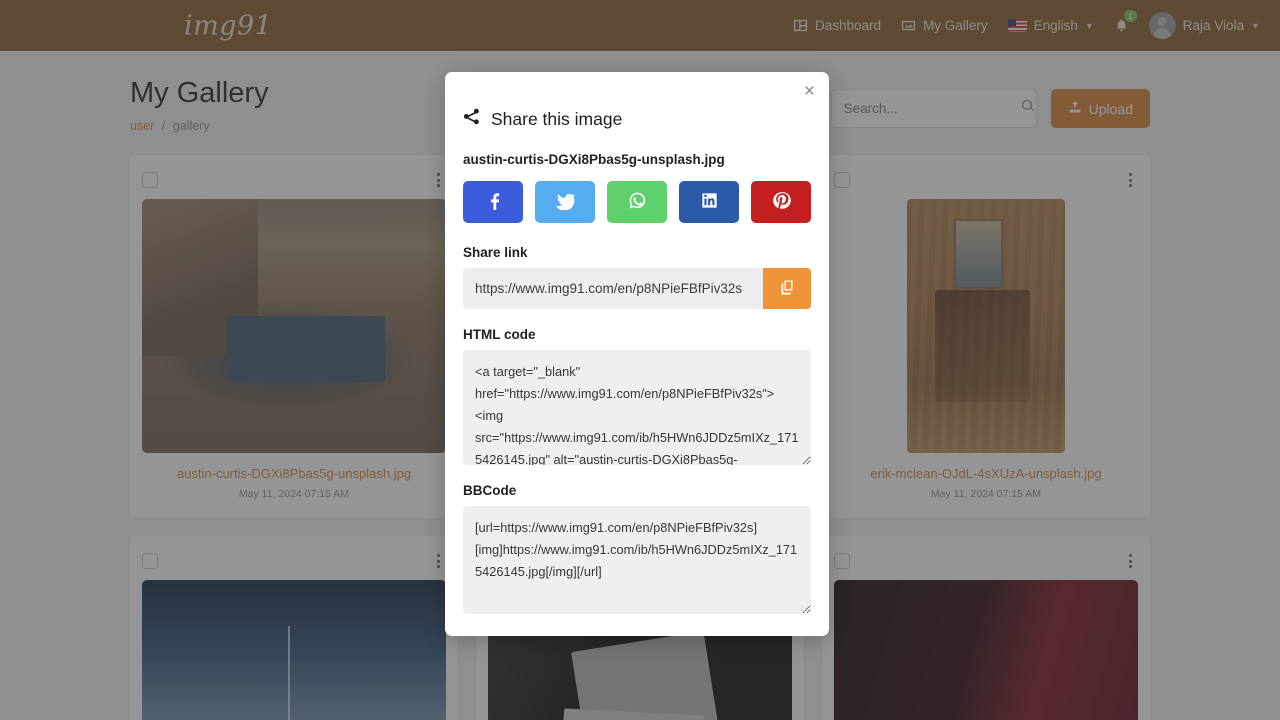 The image size is (1280, 720). I want to click on facebook-icon, so click(493, 202).